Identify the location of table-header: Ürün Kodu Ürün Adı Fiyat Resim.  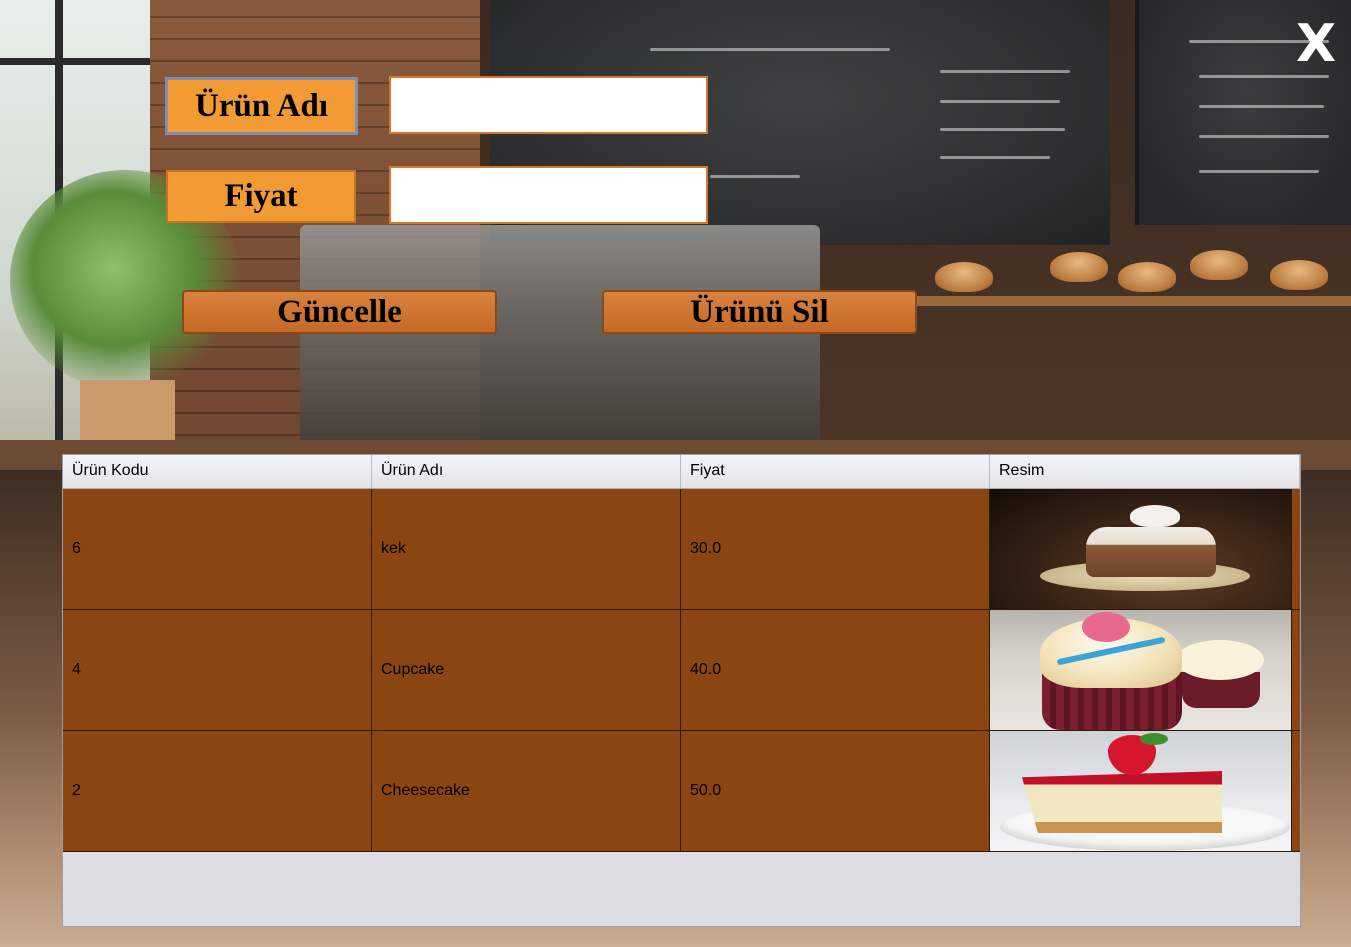
(681, 472).